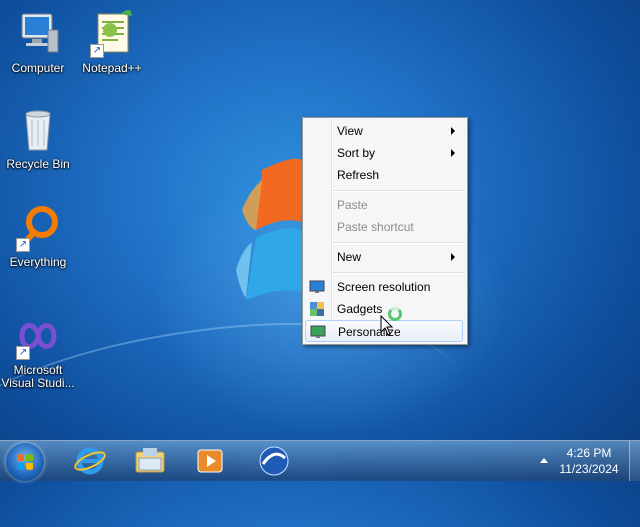 The image size is (640, 527). What do you see at coordinates (317, 286) in the screenshot?
I see `screen-resolution-icon` at bounding box center [317, 286].